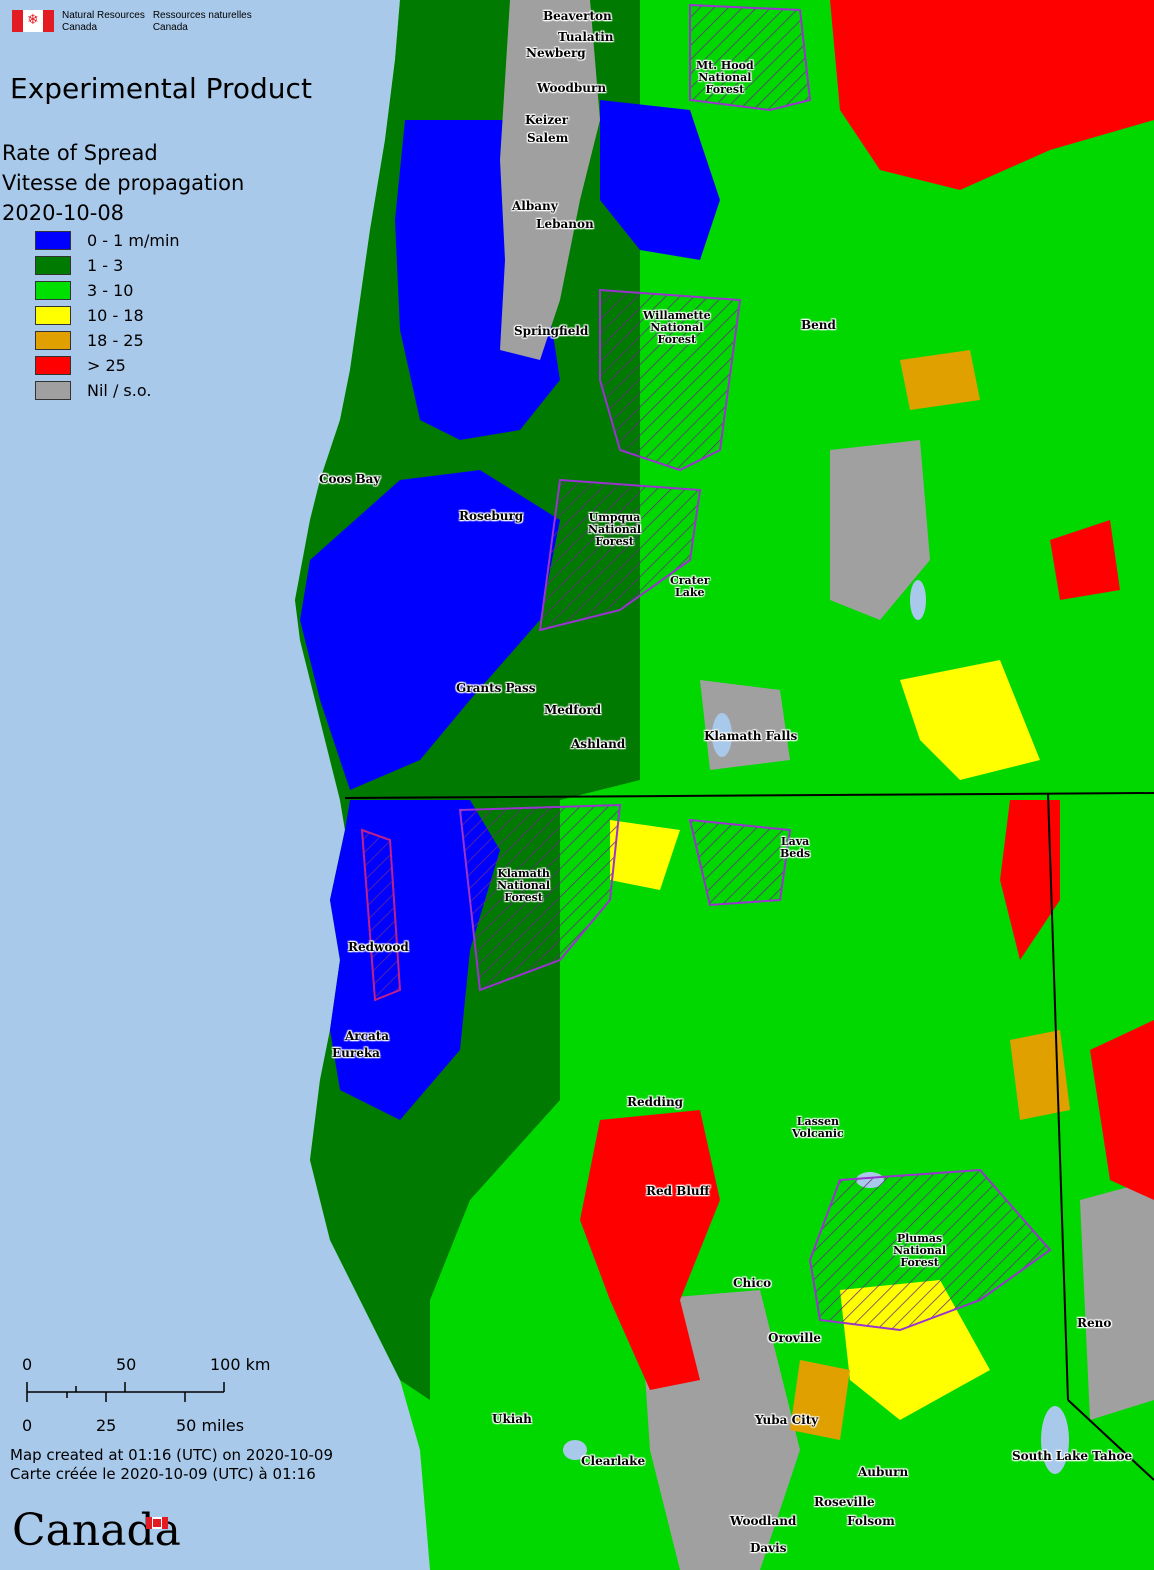 This screenshot has height=1570, width=1154. Describe the element at coordinates (139, 240) in the screenshot. I see `legend-item: 0 - 1 m/min` at that location.